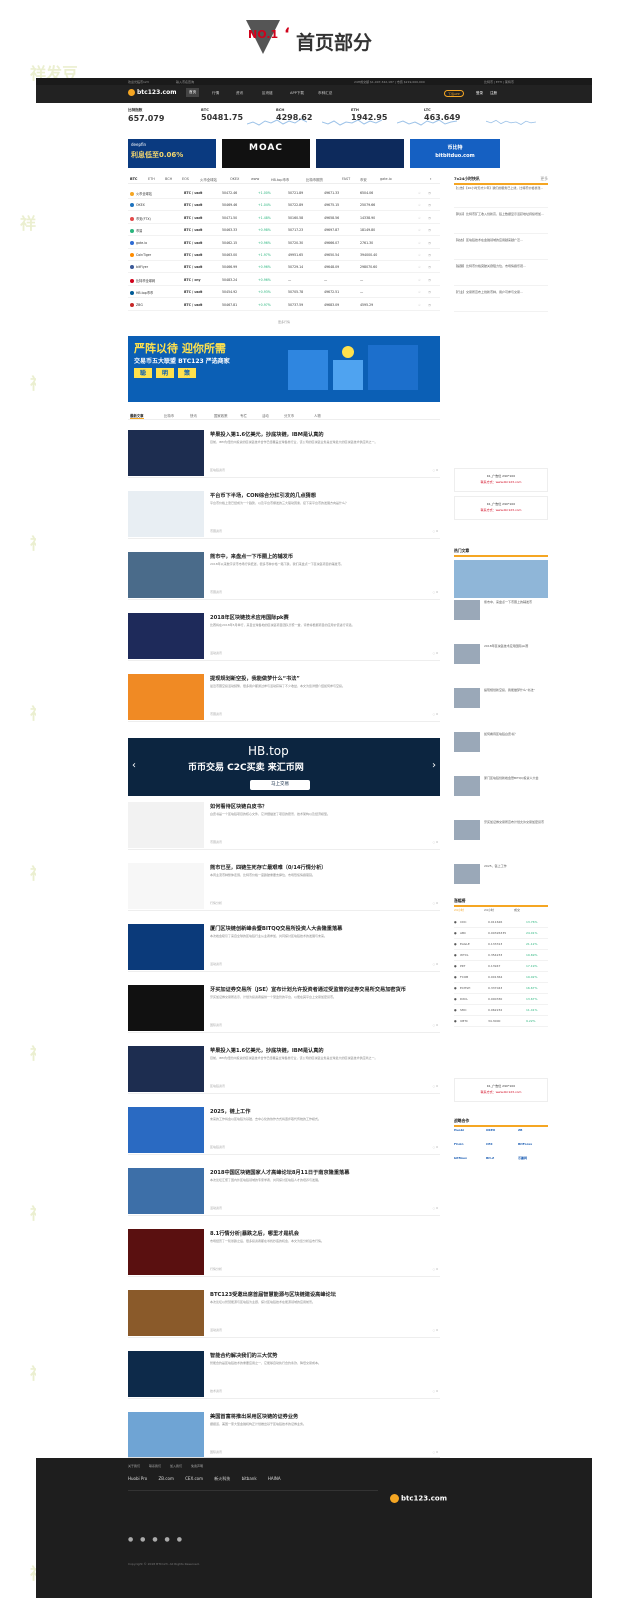 This screenshot has height=1600, width=638. Describe the element at coordinates (317, 415) in the screenshot. I see `feed-tab: 人物` at that location.